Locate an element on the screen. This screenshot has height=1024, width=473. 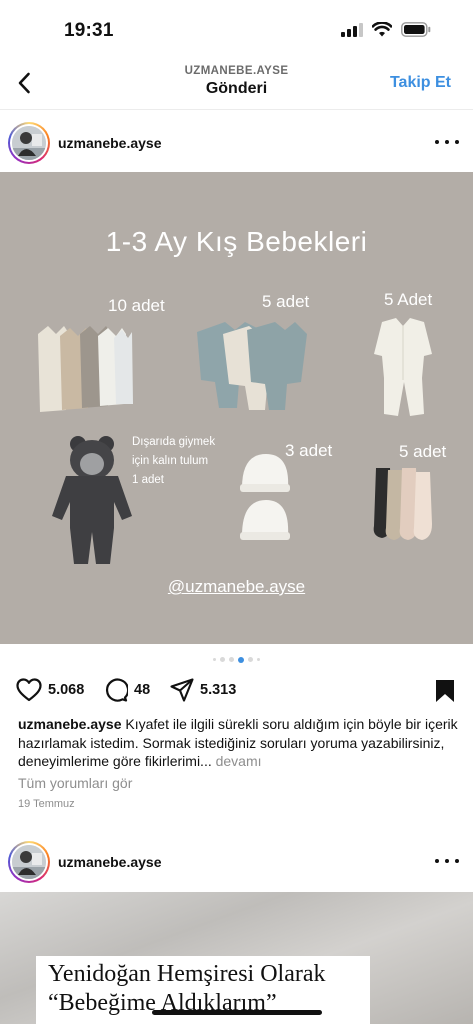
comment-button: 48 is located at coordinates (127, 690).